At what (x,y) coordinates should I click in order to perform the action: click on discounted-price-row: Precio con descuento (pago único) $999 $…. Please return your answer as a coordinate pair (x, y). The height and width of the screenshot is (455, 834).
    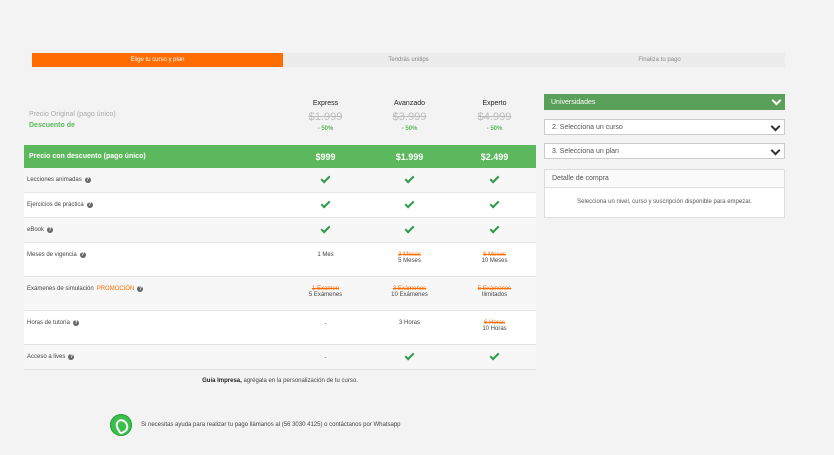
    Looking at the image, I should click on (280, 156).